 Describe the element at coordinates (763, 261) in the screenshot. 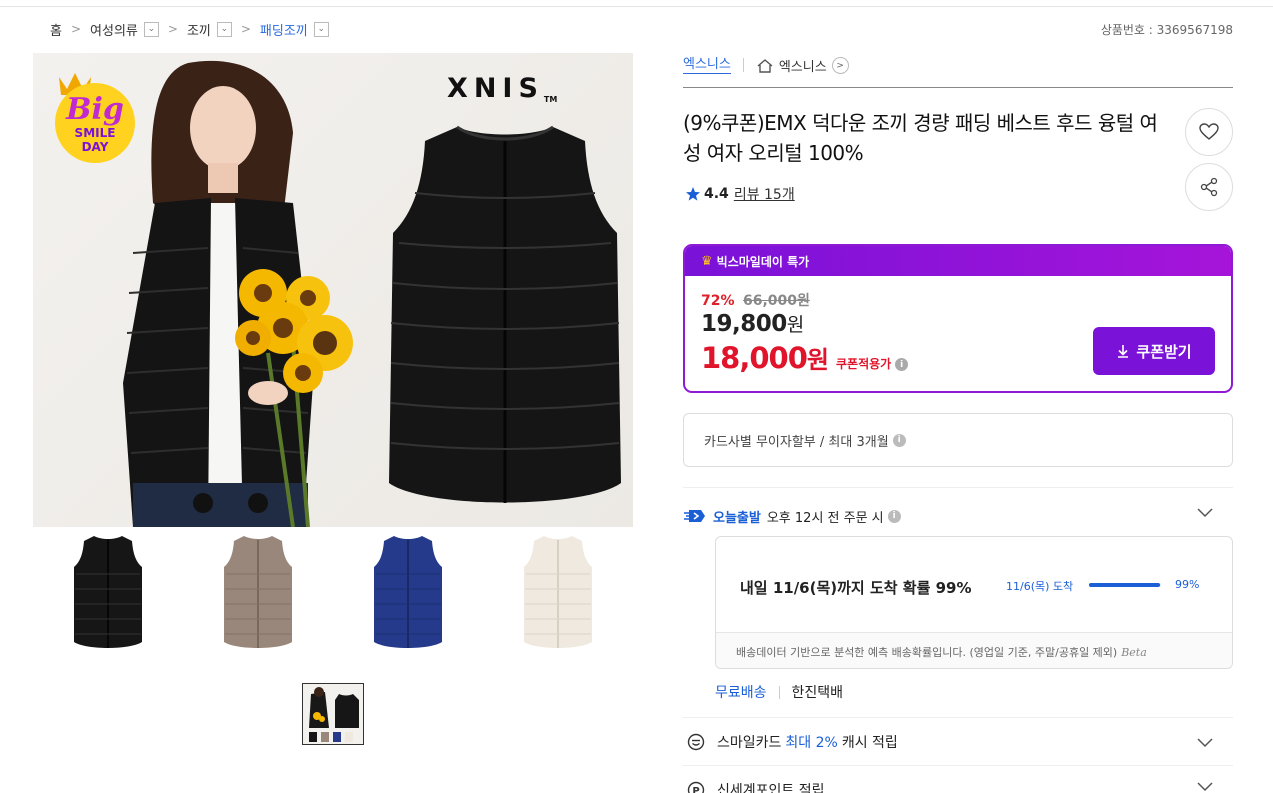

I see `event-label: 빅스마일데이 특가` at that location.